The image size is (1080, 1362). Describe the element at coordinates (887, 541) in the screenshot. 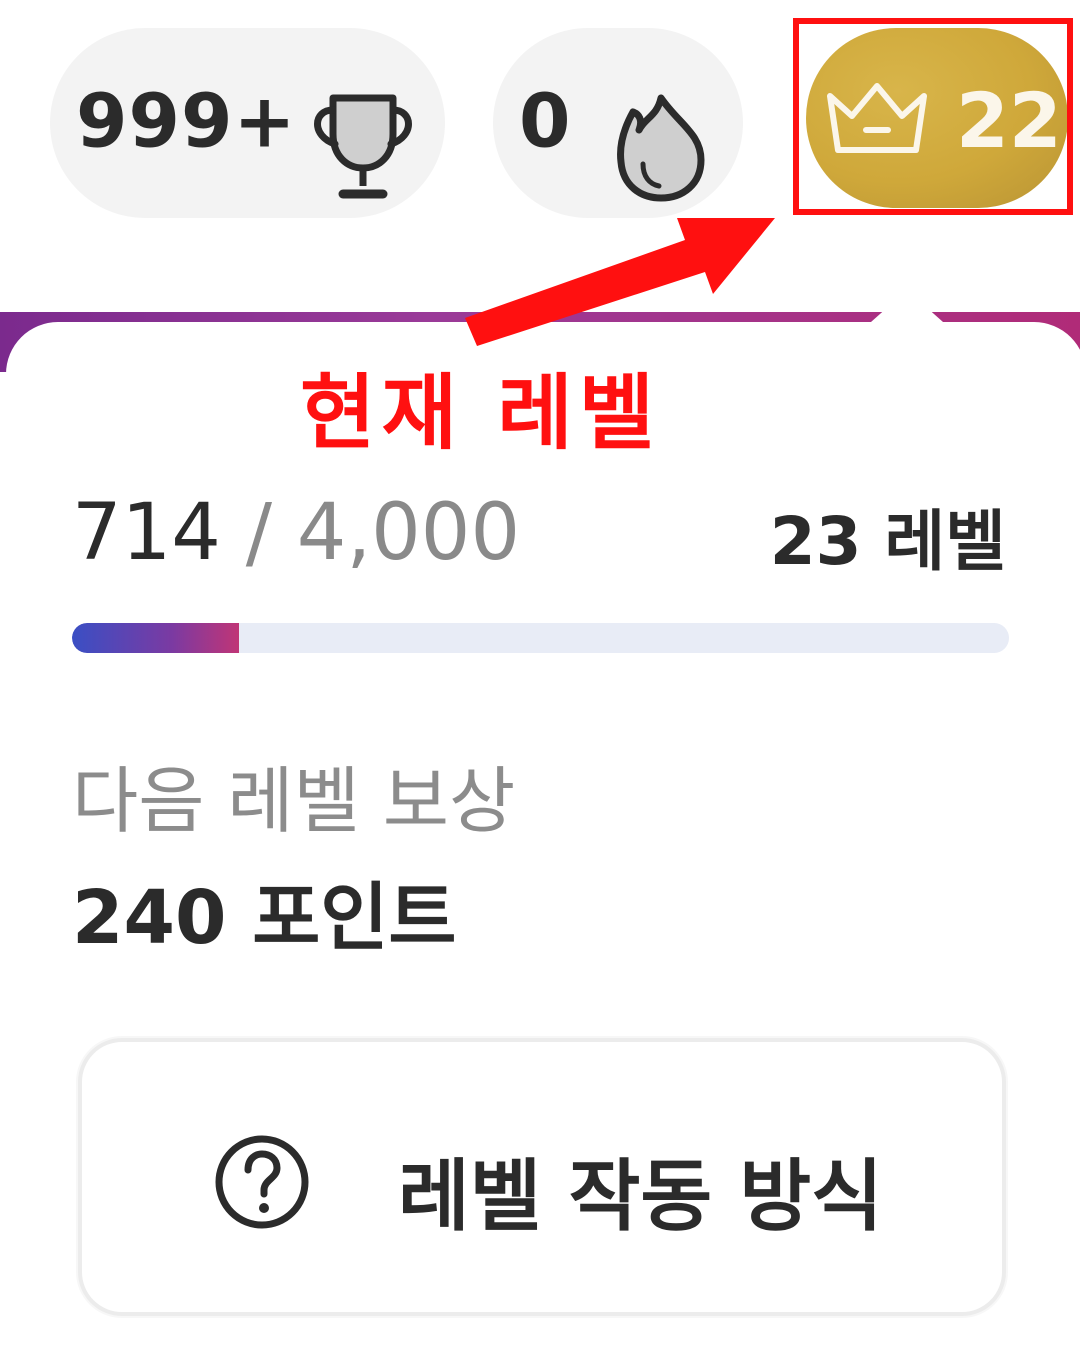

I see `next-level-label: 23 레벨` at that location.